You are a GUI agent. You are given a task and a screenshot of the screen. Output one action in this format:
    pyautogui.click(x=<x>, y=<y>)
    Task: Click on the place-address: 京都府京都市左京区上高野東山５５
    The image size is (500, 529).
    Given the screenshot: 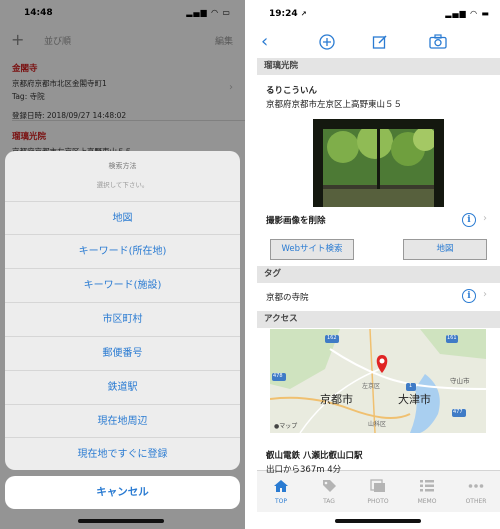 What is the action you would take?
    pyautogui.click(x=334, y=105)
    